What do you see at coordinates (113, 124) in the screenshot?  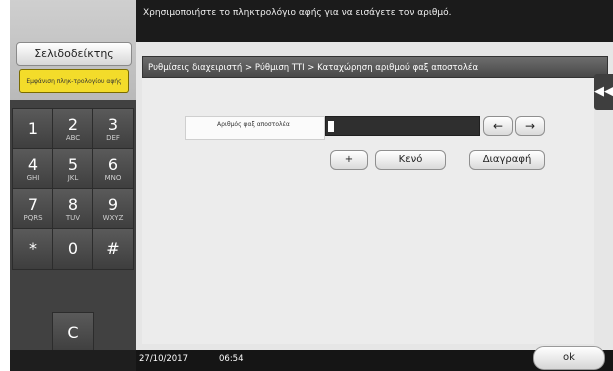 I see `key-digit: 3` at bounding box center [113, 124].